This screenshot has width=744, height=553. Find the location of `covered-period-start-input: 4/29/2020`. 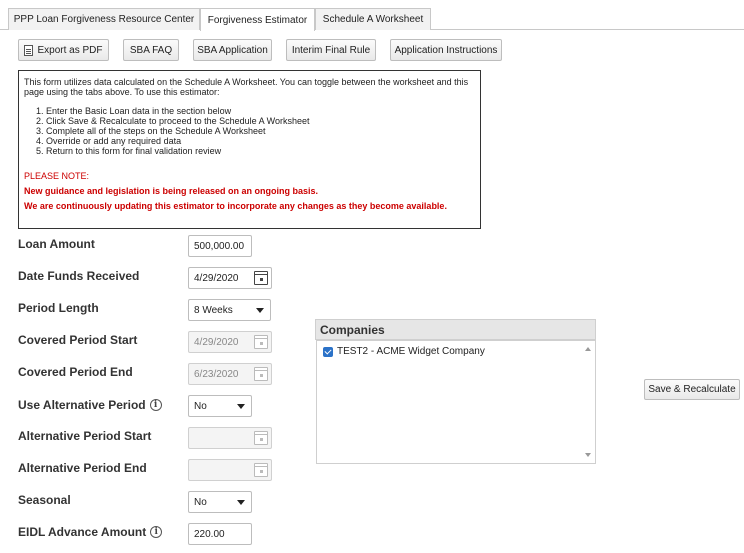

covered-period-start-input: 4/29/2020 is located at coordinates (230, 342).